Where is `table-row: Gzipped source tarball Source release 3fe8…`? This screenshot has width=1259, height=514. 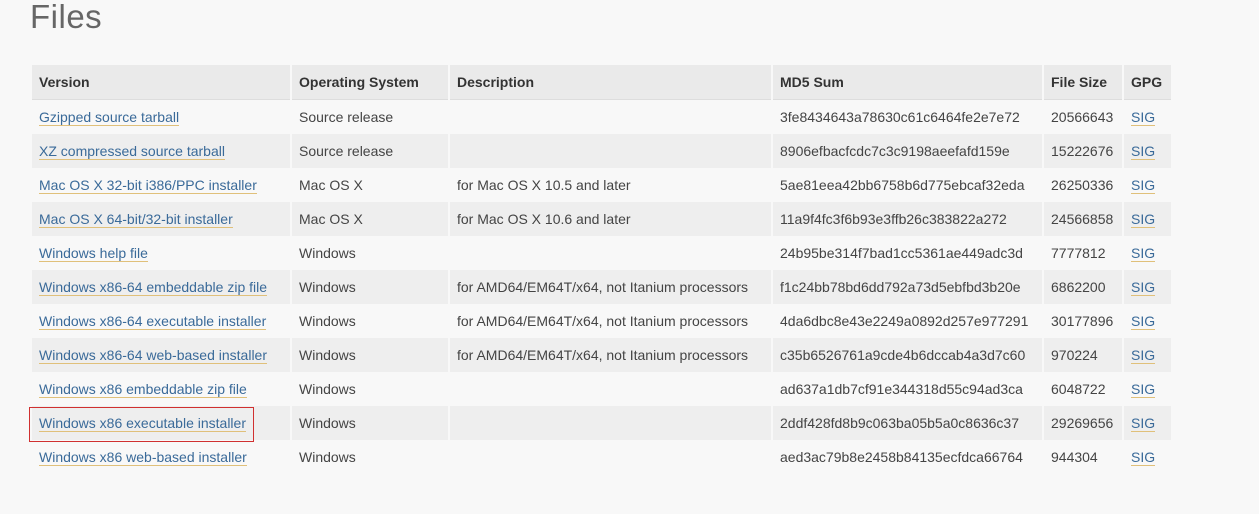
table-row: Gzipped source tarball Source release 3fe8… is located at coordinates (601, 117).